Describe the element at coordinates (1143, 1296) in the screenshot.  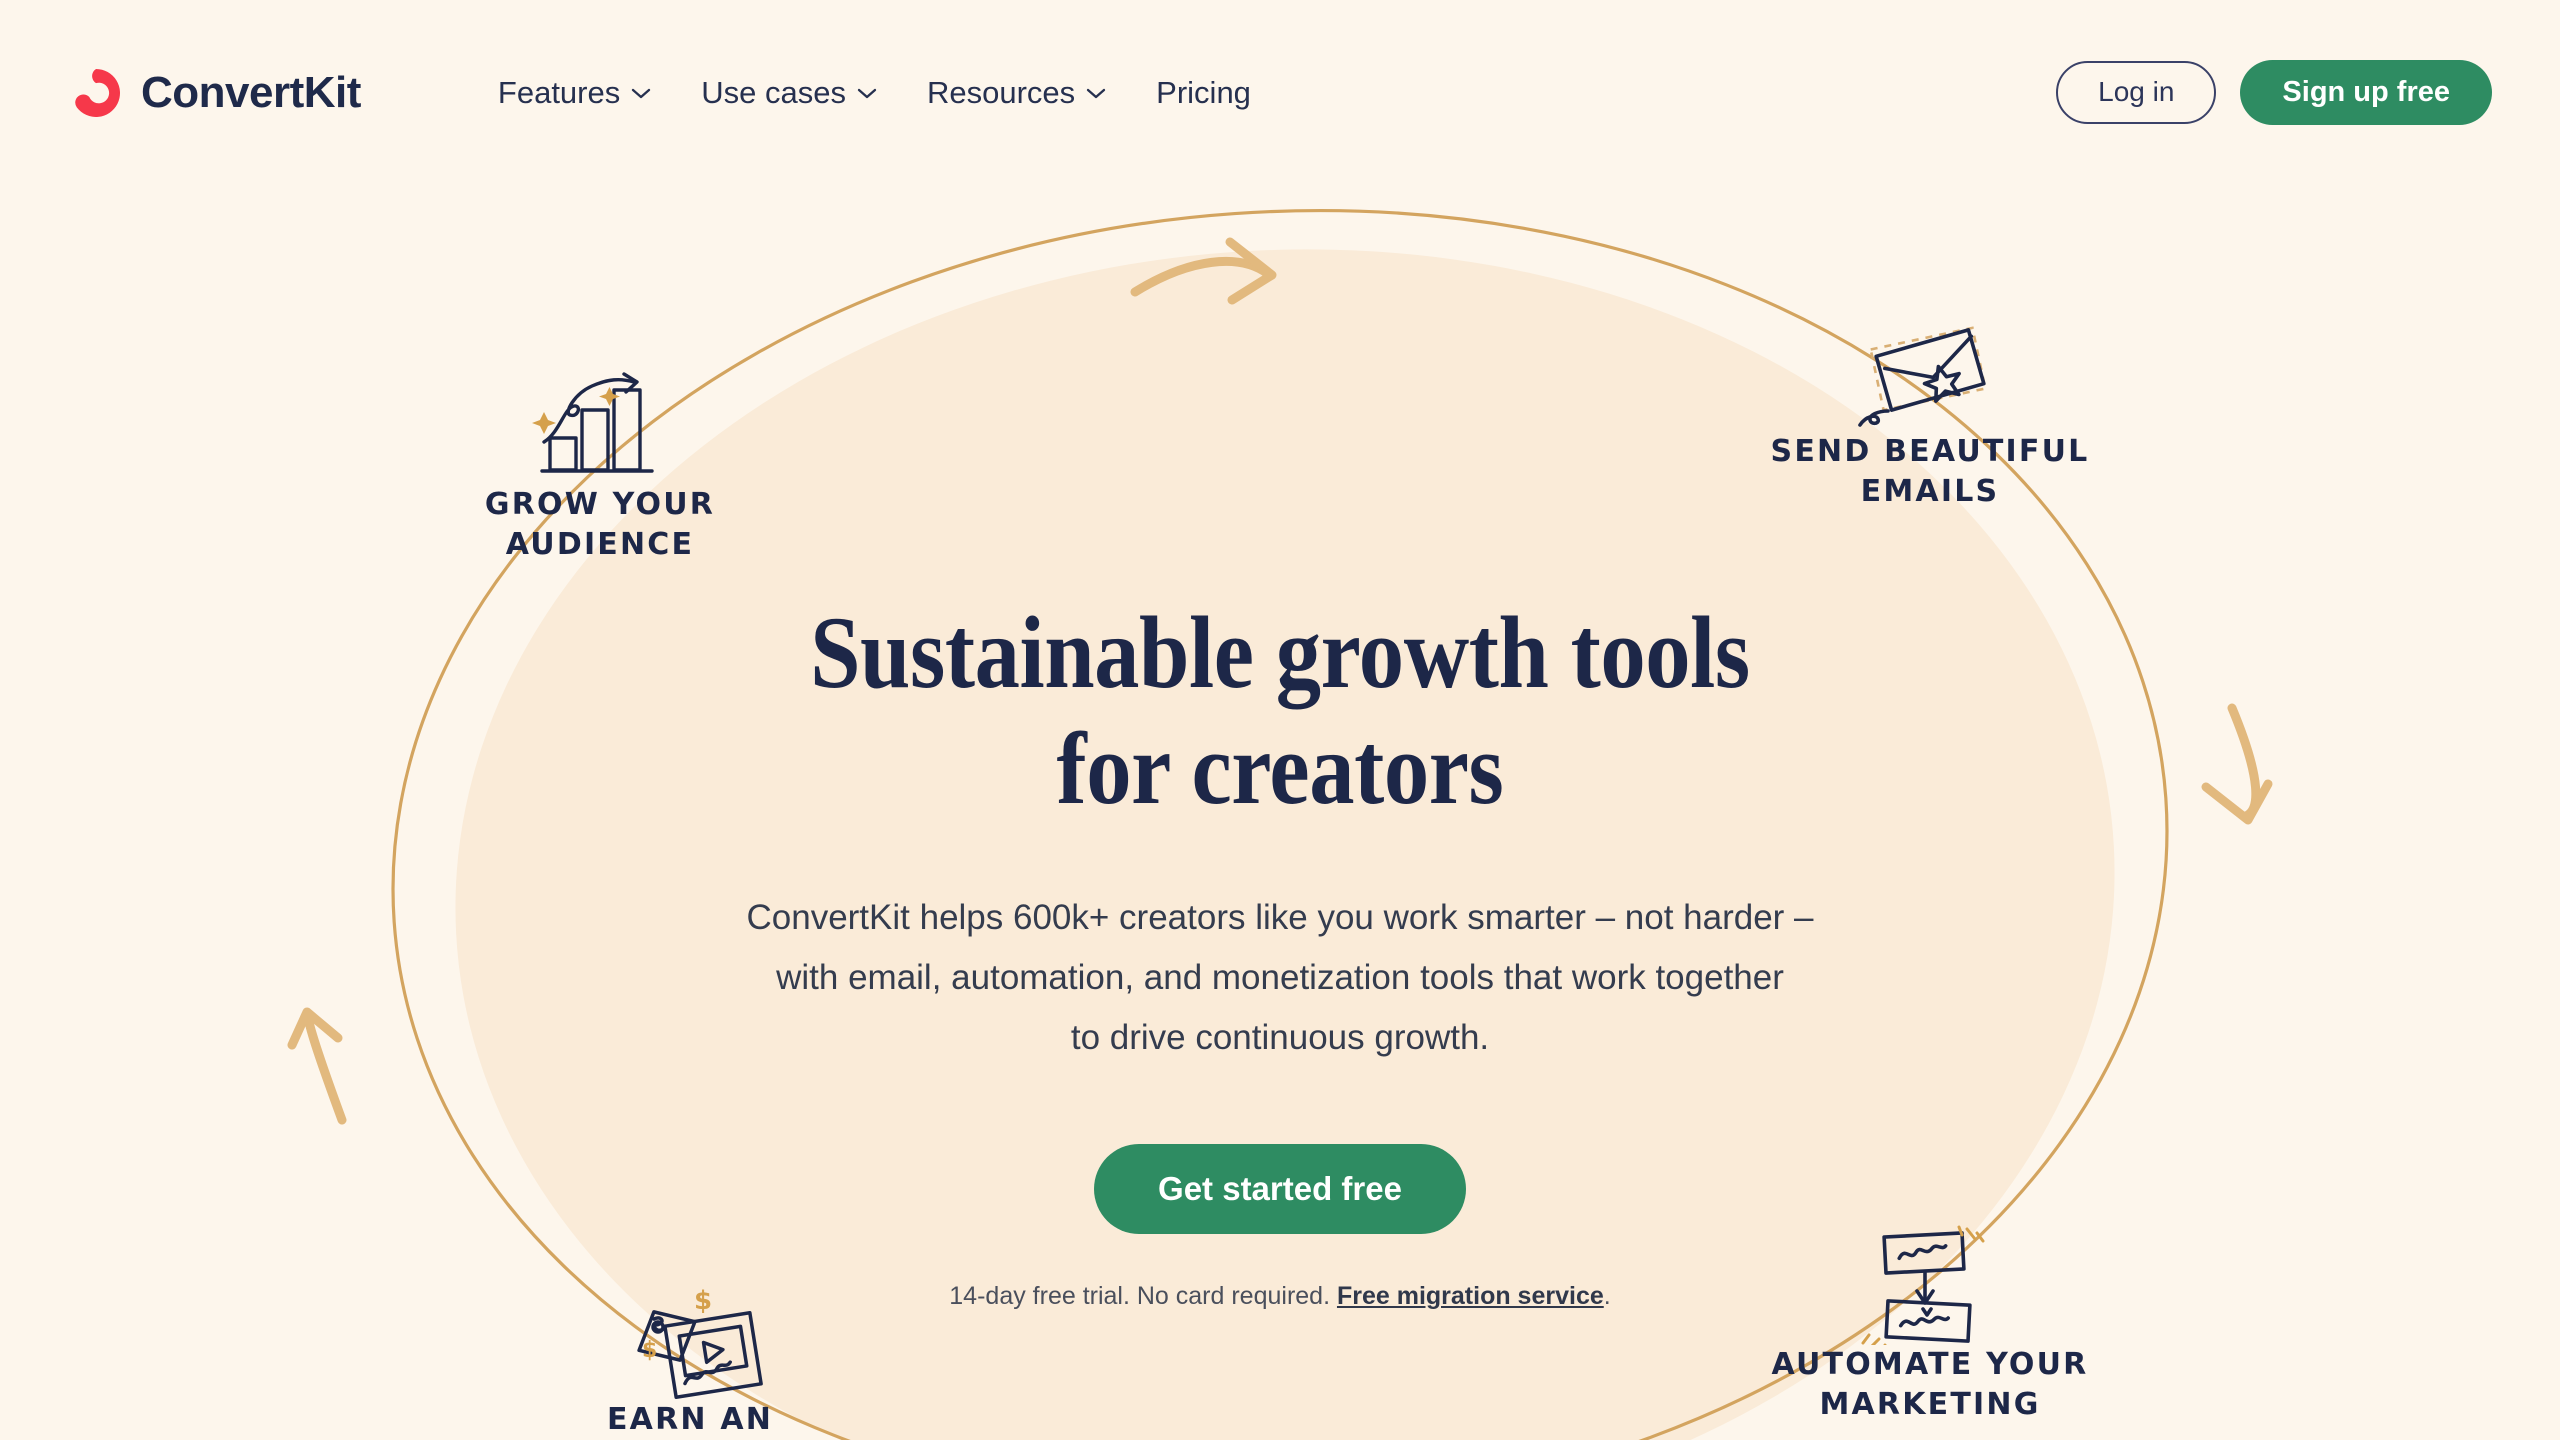
I see `fineprint-text: 14-day free trial. No card required.` at that location.